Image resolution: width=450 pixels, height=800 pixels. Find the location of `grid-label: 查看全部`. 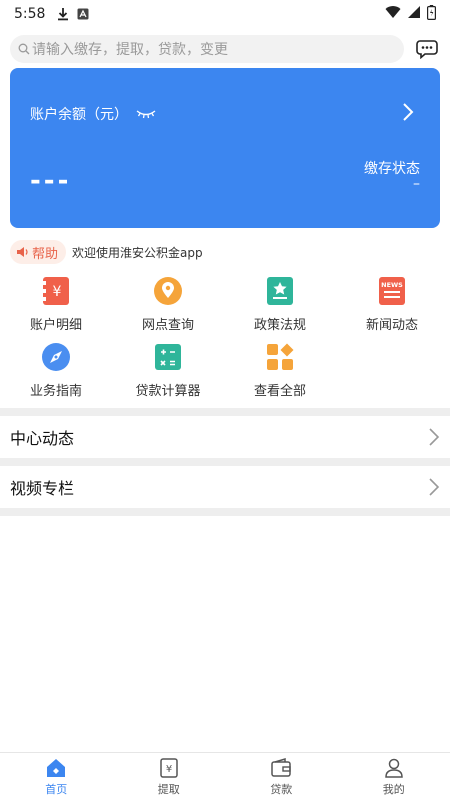

grid-label: 查看全部 is located at coordinates (279, 391).